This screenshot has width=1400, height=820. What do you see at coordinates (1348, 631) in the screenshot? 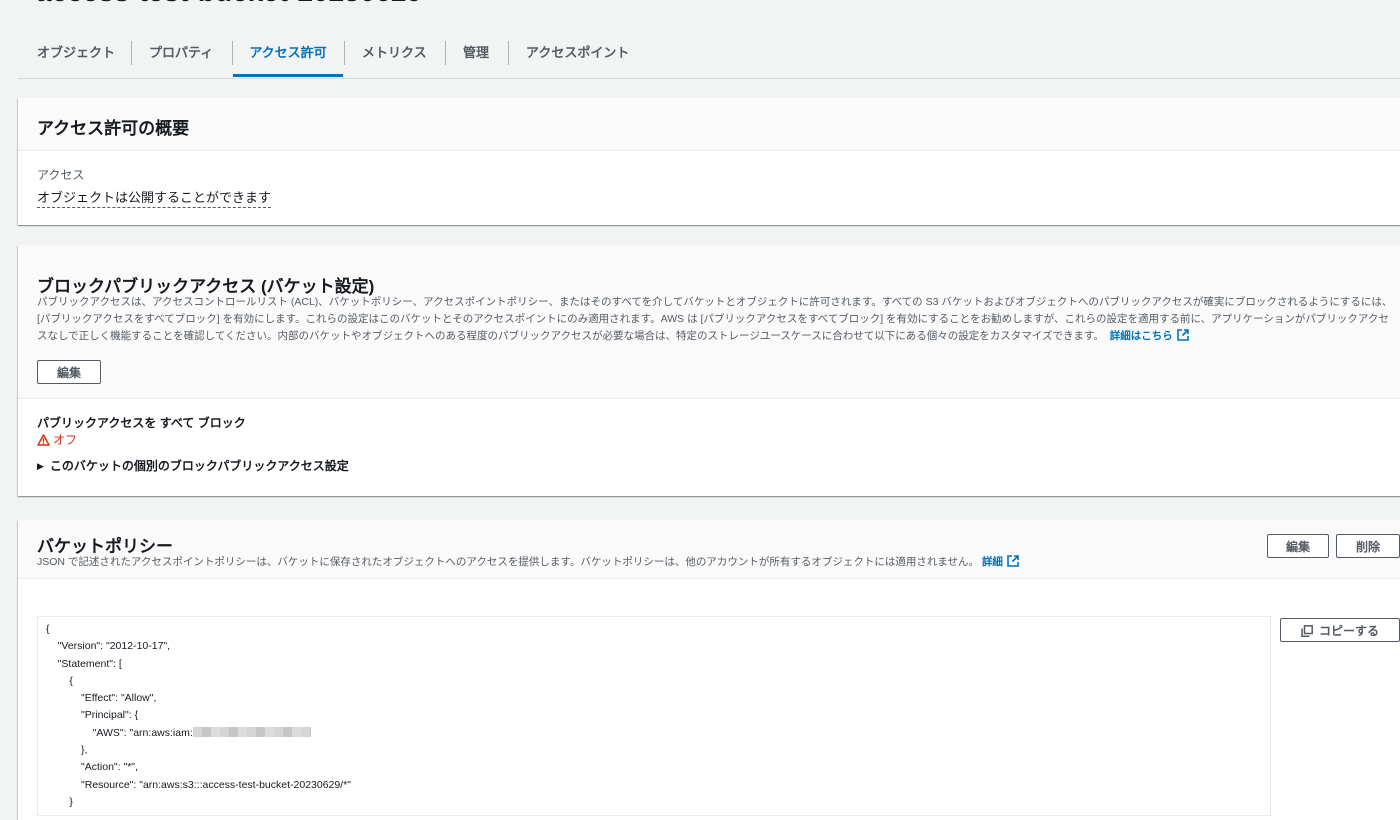
I see `copy-label: コピーする` at bounding box center [1348, 631].